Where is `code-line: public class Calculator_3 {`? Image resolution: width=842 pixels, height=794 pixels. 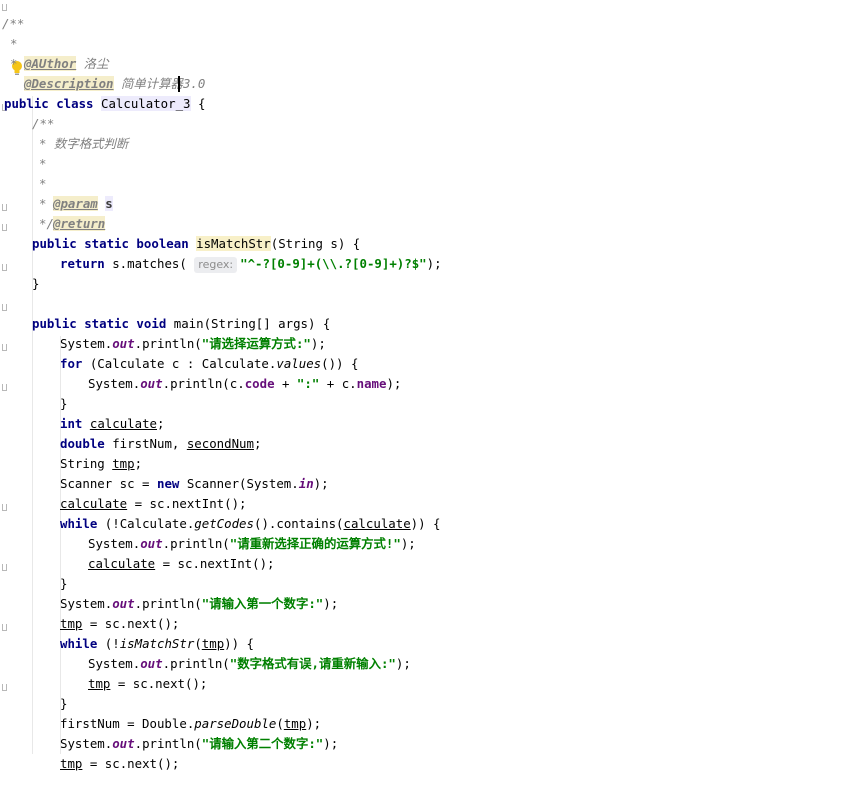
code-line: public class Calculator_3 { is located at coordinates (421, 92).